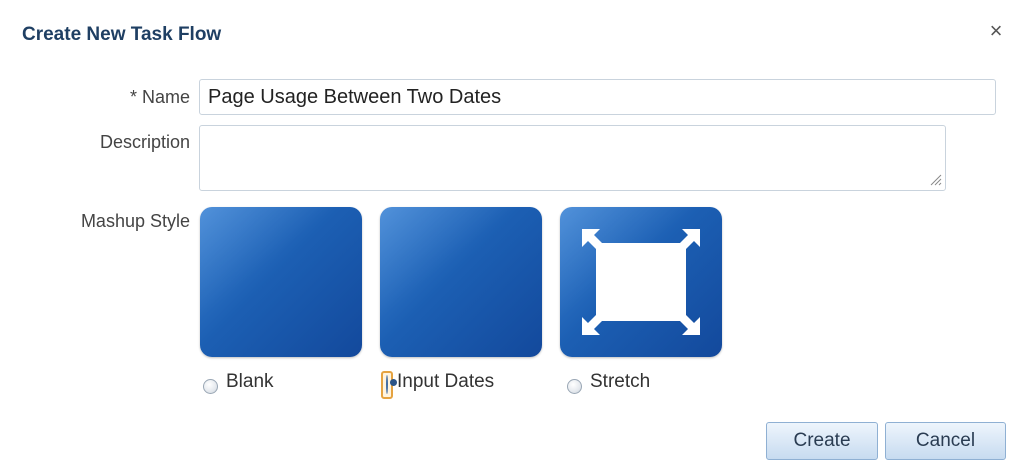 Image resolution: width=1014 pixels, height=469 pixels. Describe the element at coordinates (945, 441) in the screenshot. I see `cancel-button: Cancel` at that location.